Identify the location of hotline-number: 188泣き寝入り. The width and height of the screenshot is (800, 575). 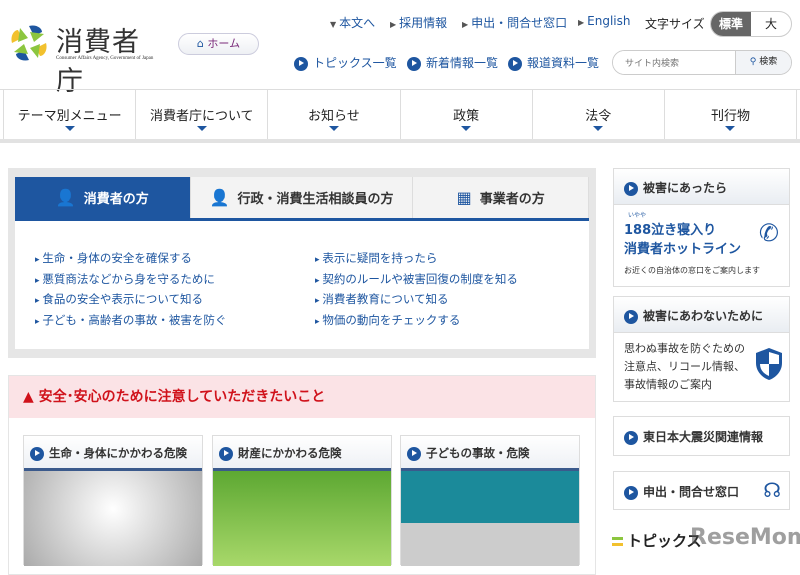
(670, 230).